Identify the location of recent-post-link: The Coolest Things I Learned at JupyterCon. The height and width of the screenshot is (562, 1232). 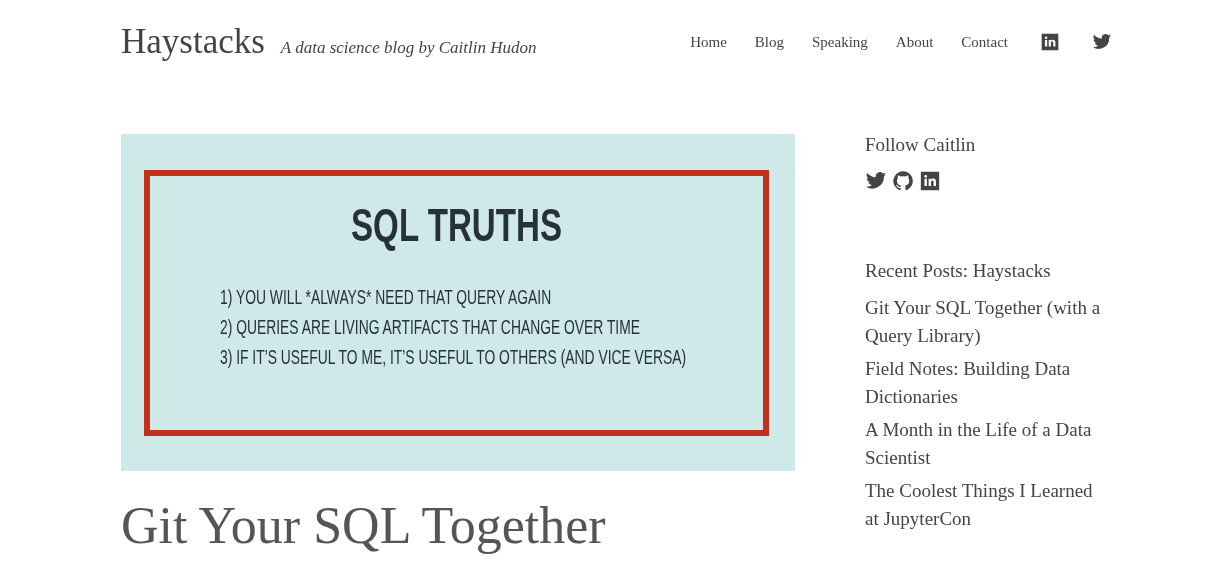
(988, 505).